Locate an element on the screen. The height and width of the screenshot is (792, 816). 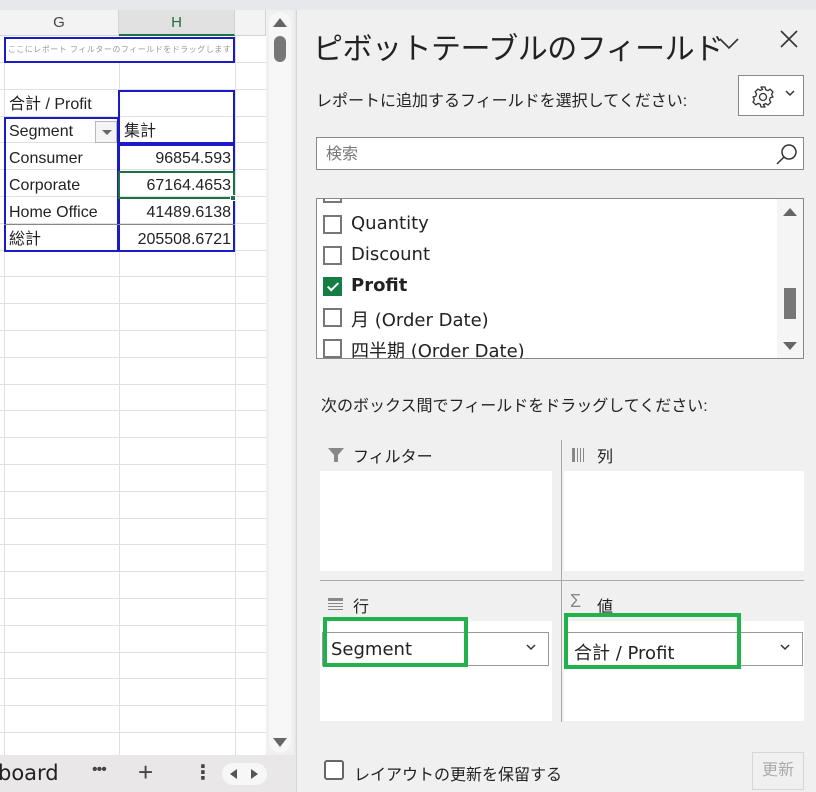
tools-settings-button is located at coordinates (771, 95).